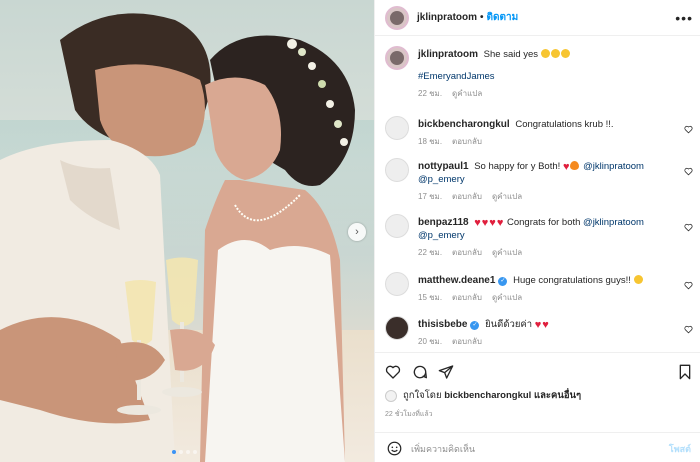 The width and height of the screenshot is (700, 462). Describe the element at coordinates (447, 17) in the screenshot. I see `author-username: jklinpratoom` at that location.